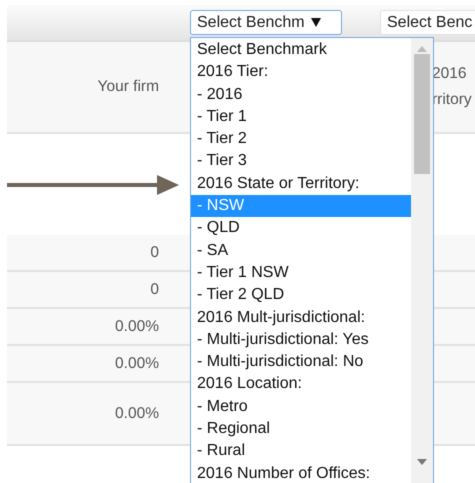  Describe the element at coordinates (301, 139) in the screenshot. I see `dropdown-option: - Tier 2` at that location.